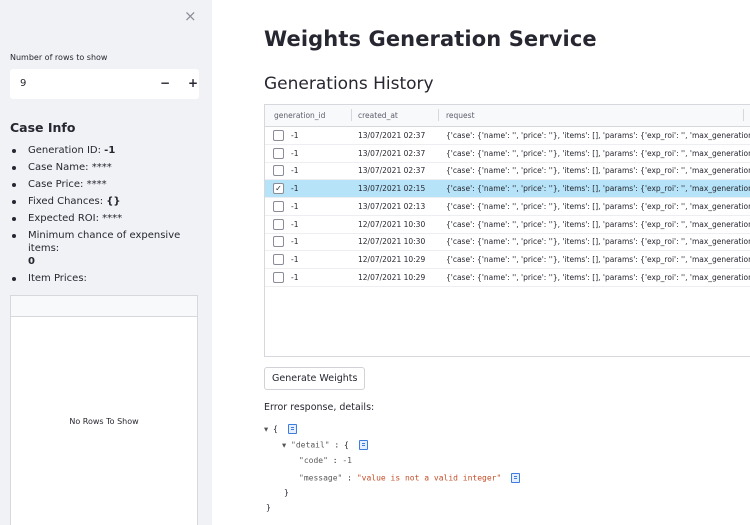  Describe the element at coordinates (315, 378) in the screenshot. I see `generate-weights-button: Generate Weights` at that location.